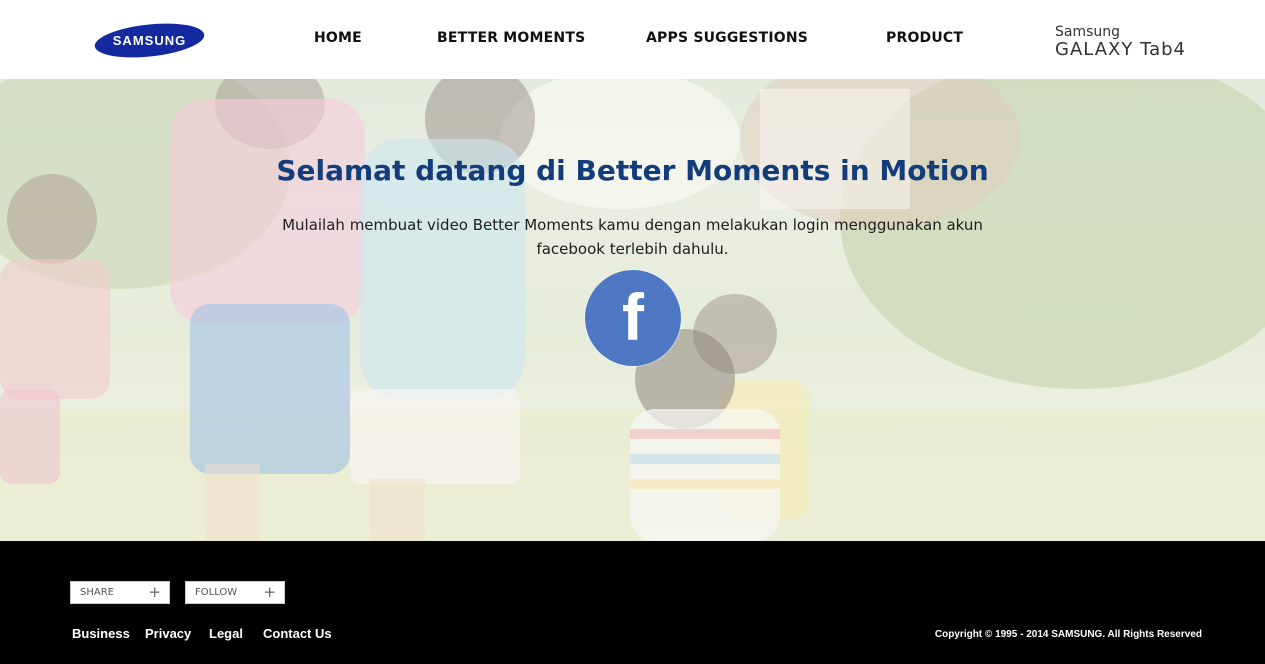  Describe the element at coordinates (297, 633) in the screenshot. I see `footer-link-contact-us: Contact Us` at that location.